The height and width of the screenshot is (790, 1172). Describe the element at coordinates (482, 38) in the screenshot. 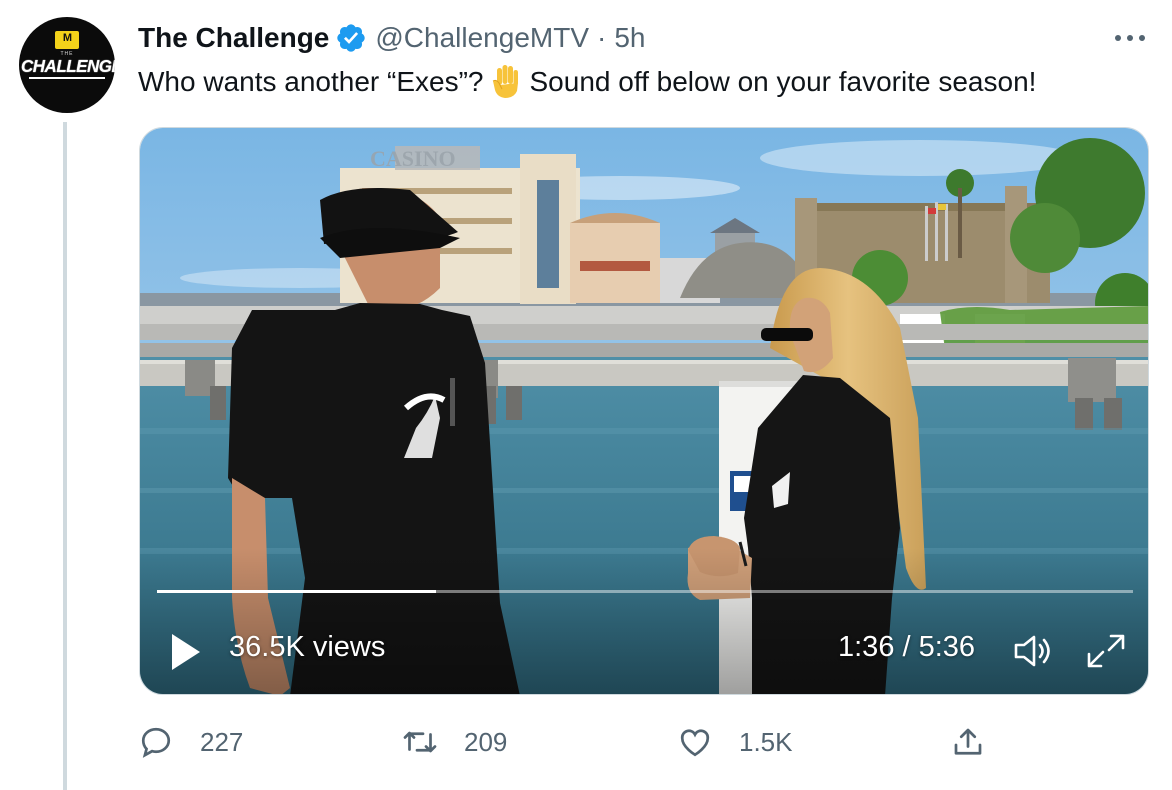

I see `handle: @ChallengeMTV` at that location.